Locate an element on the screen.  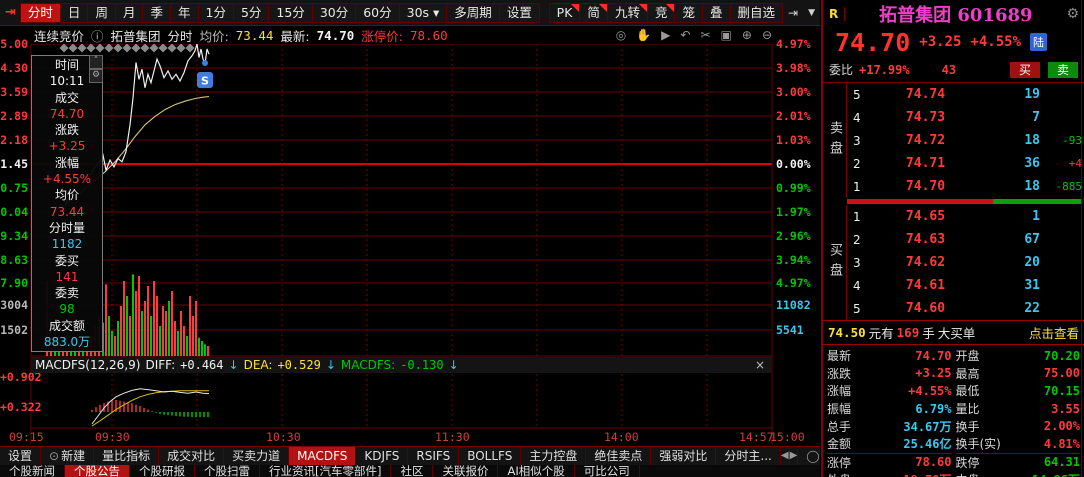
news-tab: 个股新闻 is located at coordinates (32, 471).